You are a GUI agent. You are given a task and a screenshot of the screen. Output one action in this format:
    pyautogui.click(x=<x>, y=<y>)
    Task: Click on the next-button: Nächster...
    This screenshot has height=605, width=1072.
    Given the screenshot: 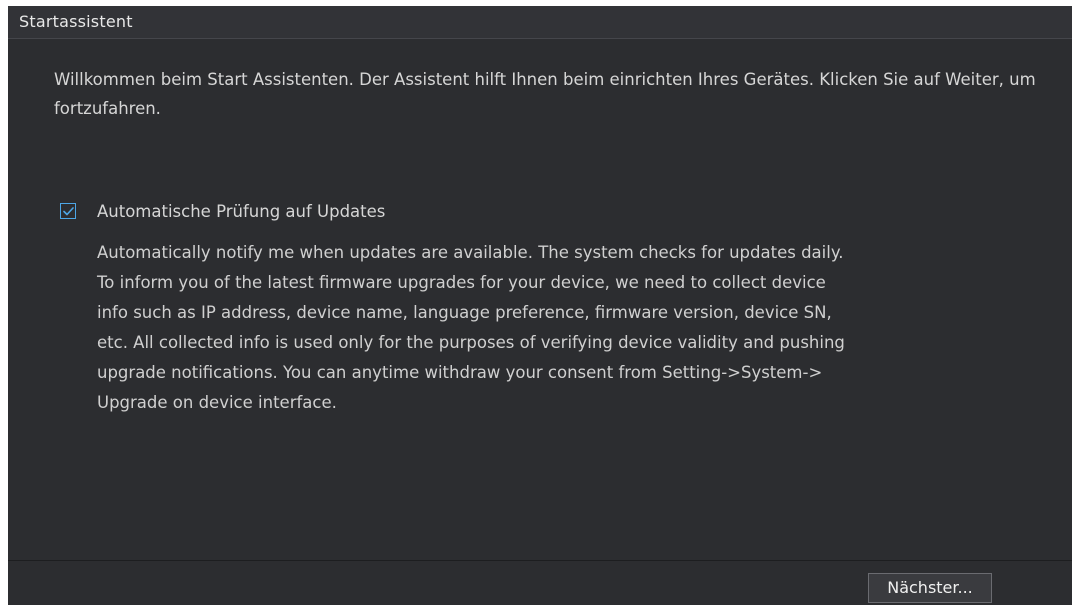 What is the action you would take?
    pyautogui.click(x=930, y=588)
    